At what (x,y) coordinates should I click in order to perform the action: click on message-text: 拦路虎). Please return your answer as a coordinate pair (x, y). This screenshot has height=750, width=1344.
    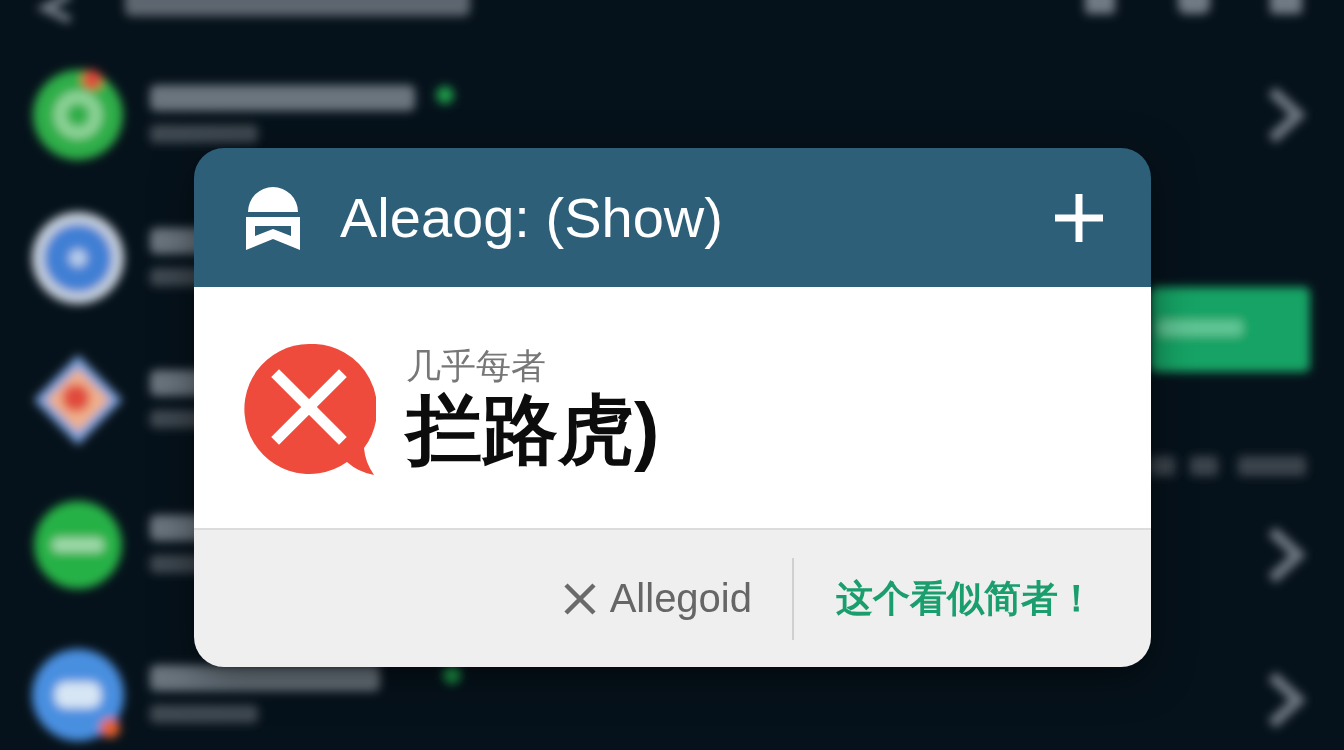
    Looking at the image, I should click on (533, 429).